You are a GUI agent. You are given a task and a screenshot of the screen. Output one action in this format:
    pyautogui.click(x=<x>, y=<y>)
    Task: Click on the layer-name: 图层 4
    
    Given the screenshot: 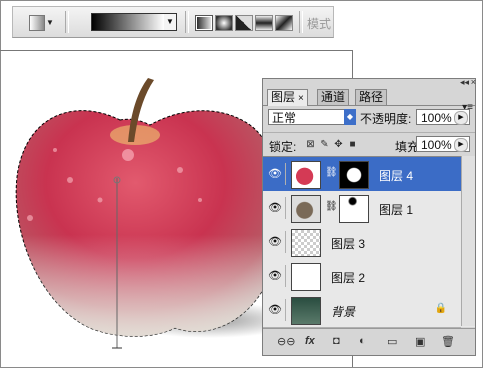 What is the action you would take?
    pyautogui.click(x=396, y=176)
    